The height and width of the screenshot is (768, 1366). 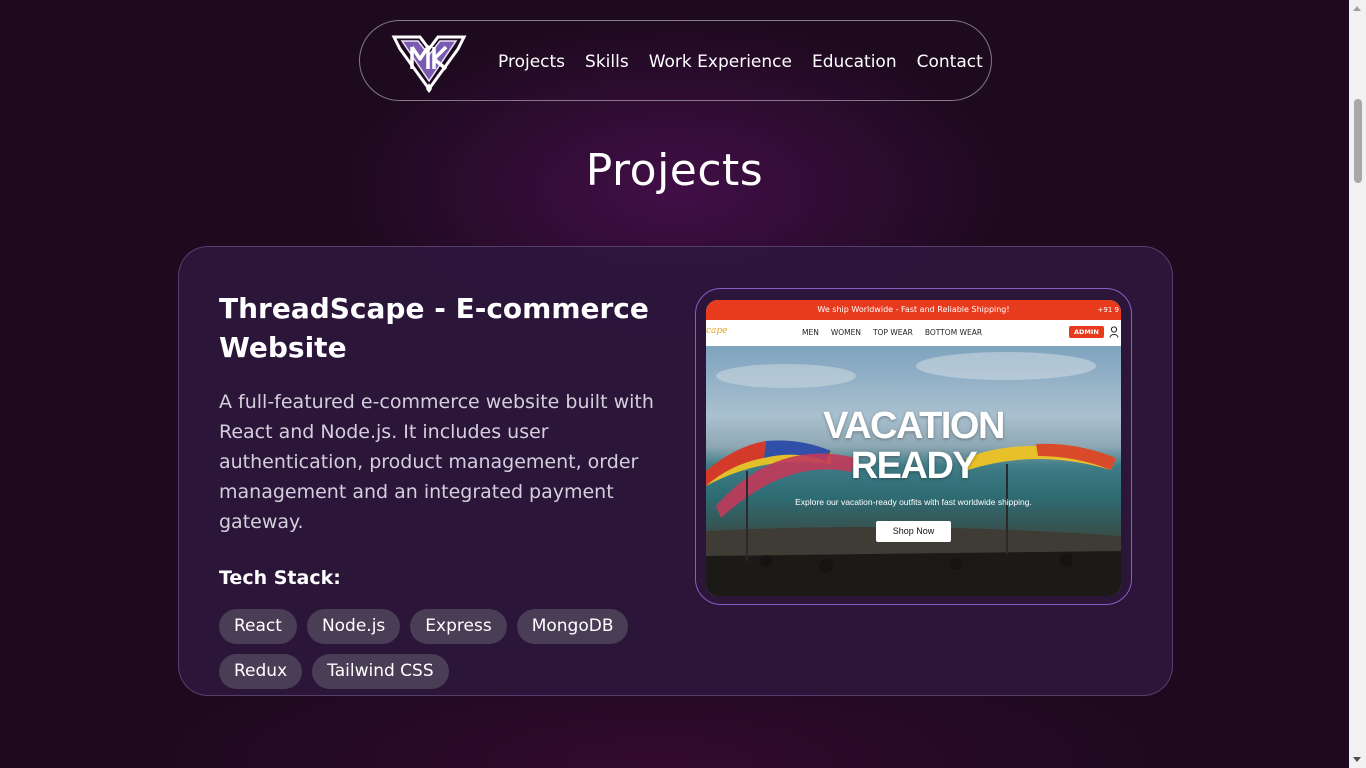 What do you see at coordinates (607, 62) in the screenshot?
I see `nav-link-skills: Skills` at bounding box center [607, 62].